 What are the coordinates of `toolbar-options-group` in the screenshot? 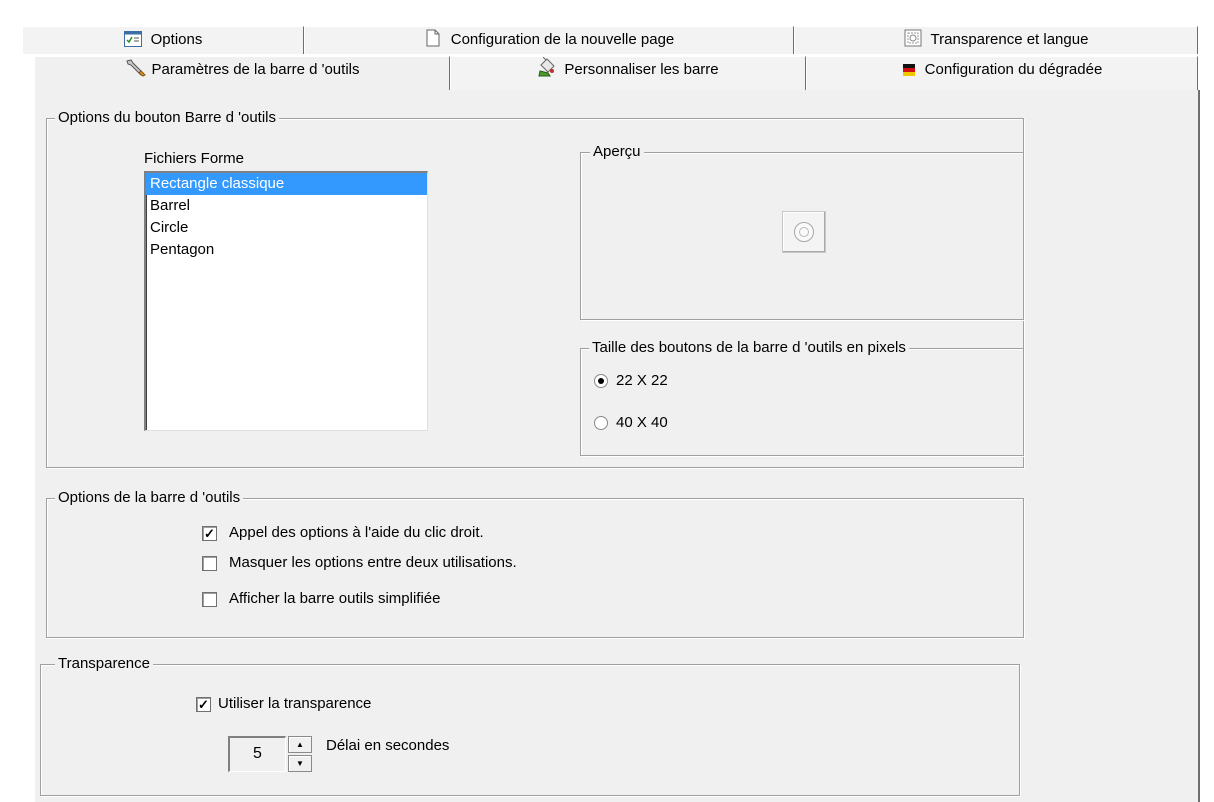 It's located at (535, 568).